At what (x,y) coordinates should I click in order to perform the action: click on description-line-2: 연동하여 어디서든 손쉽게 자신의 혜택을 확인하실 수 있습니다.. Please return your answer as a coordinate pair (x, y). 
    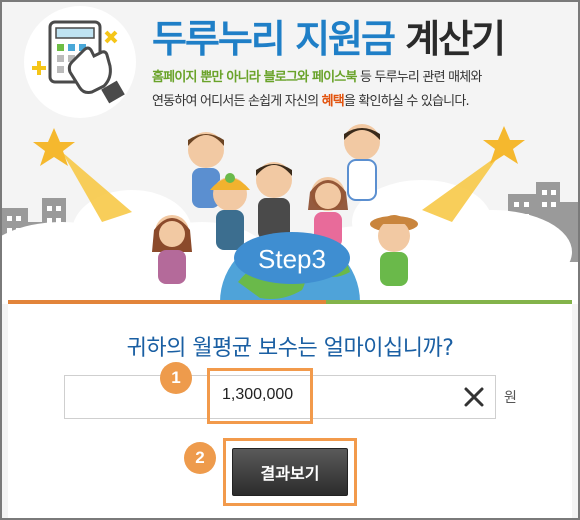
    Looking at the image, I should click on (317, 102).